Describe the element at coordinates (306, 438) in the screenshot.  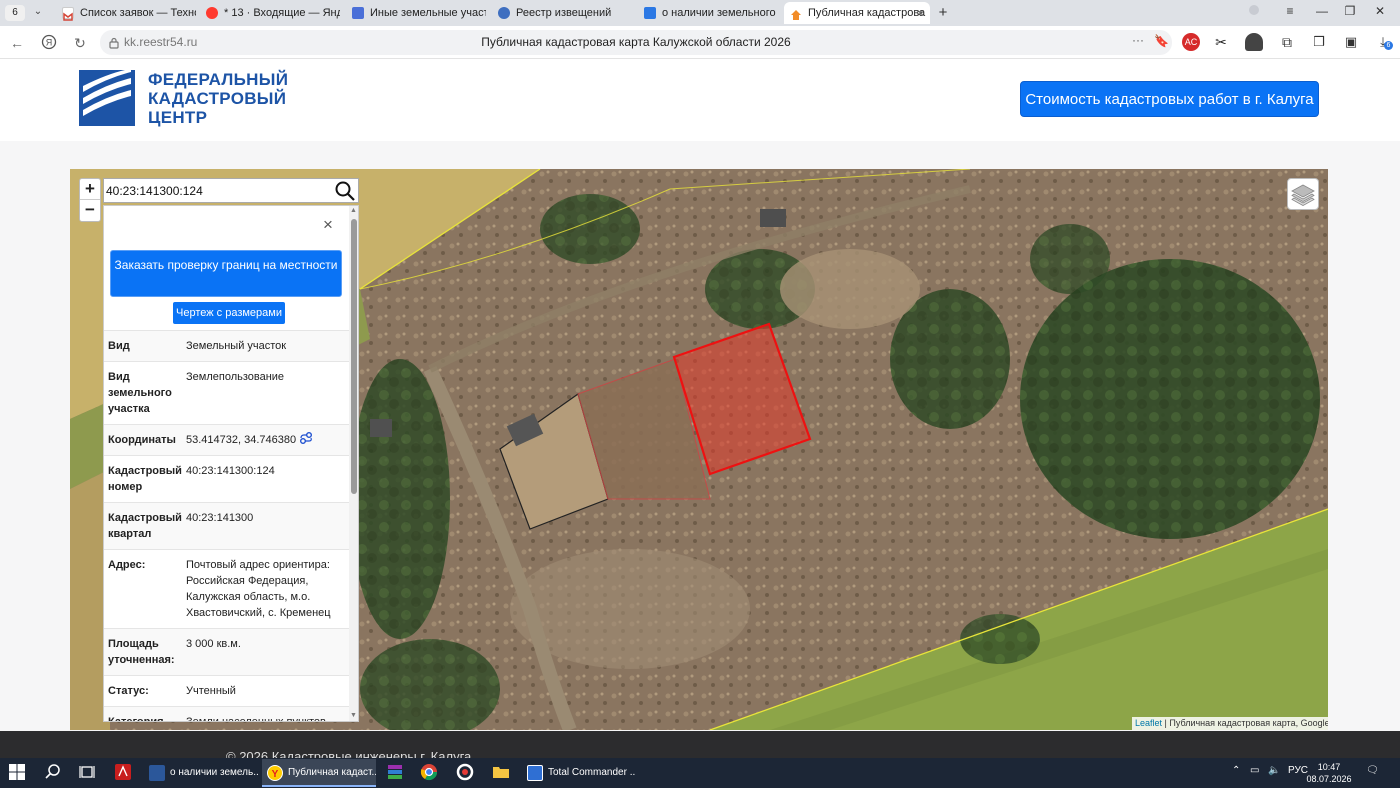
I see `route-icon` at that location.